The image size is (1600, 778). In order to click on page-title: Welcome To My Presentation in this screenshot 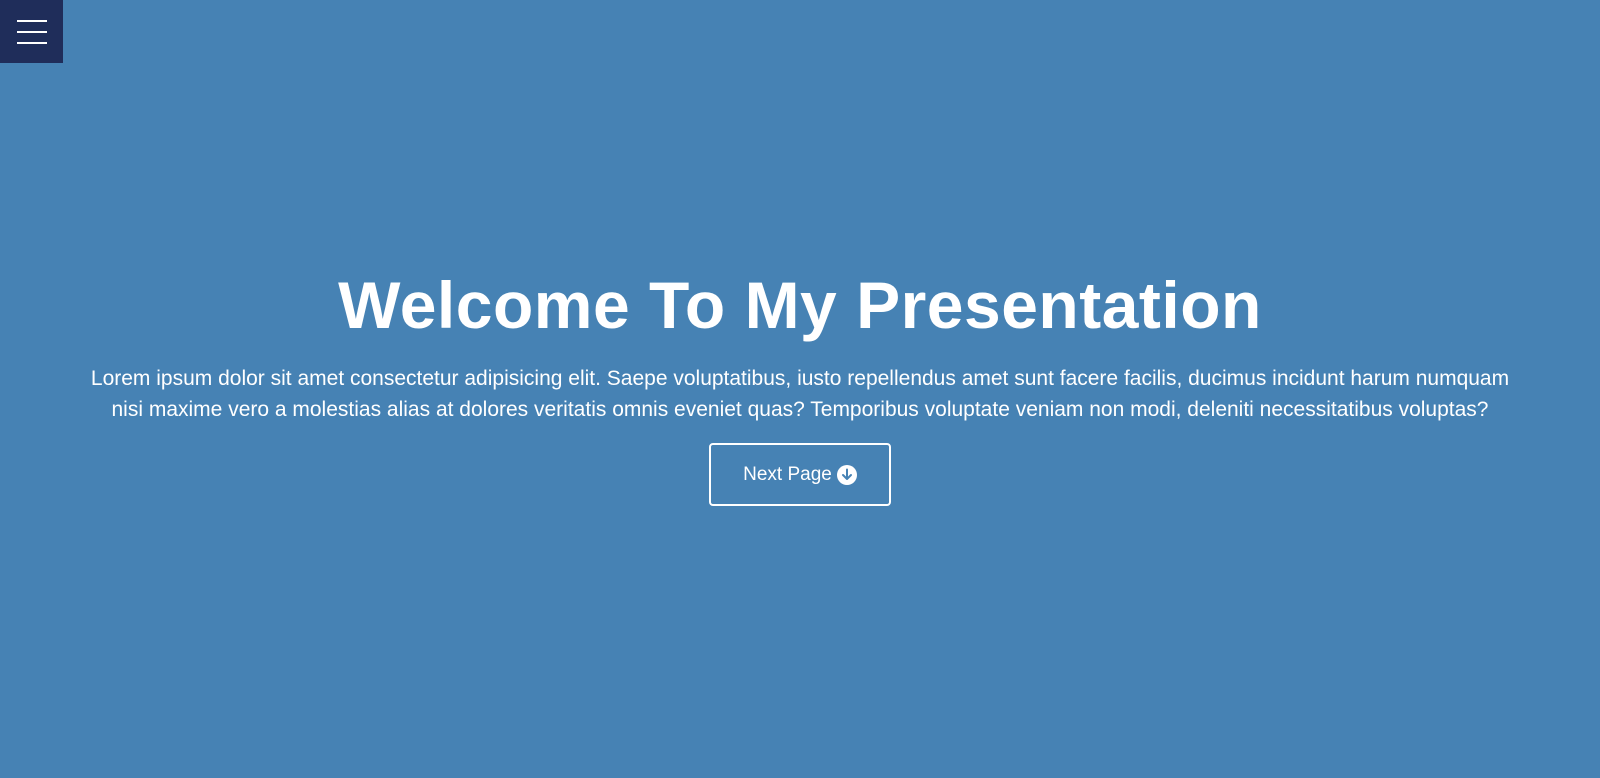, I will do `click(800, 305)`.